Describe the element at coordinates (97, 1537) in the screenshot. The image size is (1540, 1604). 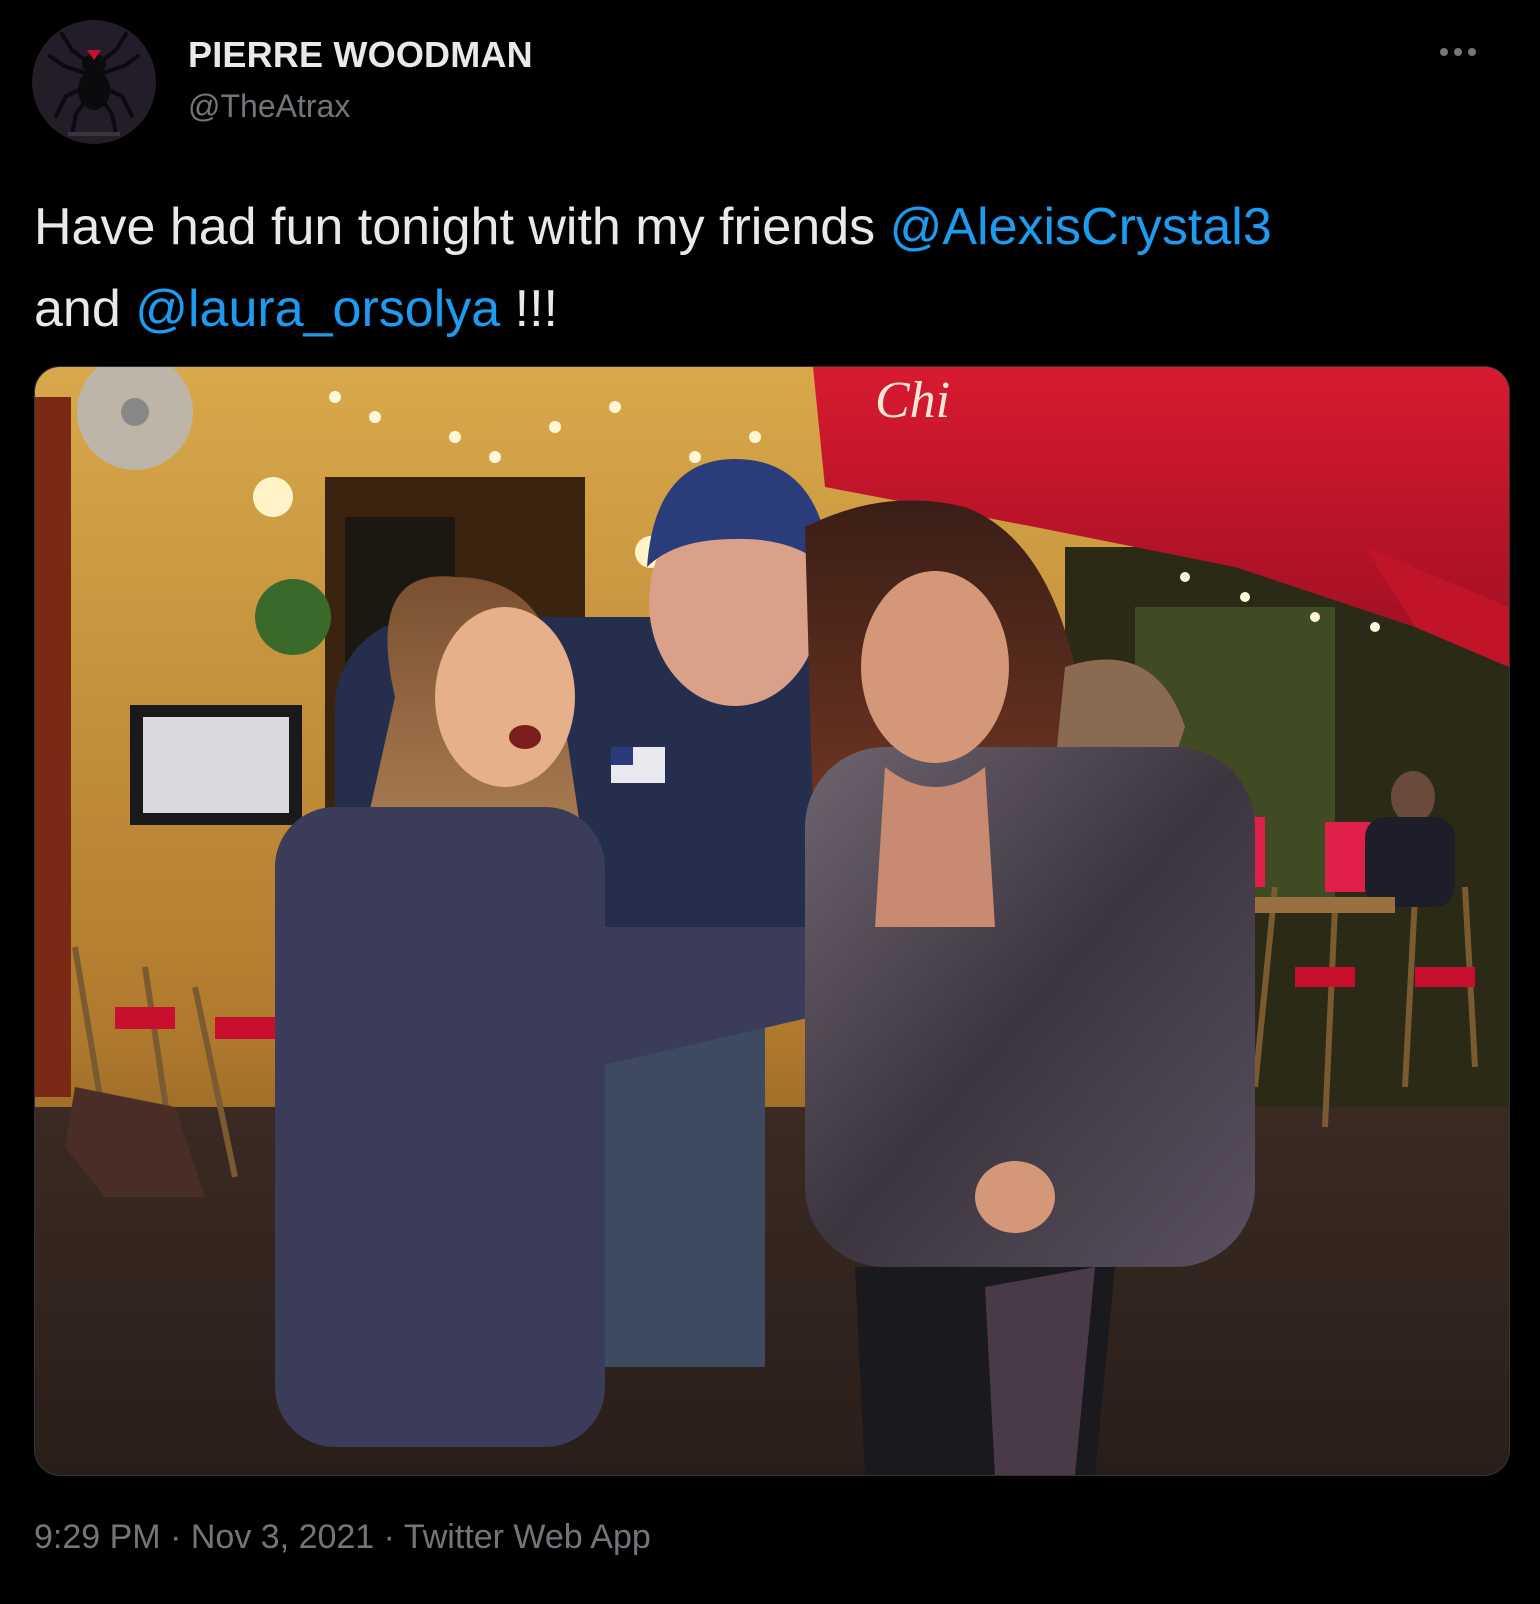
I see `tweet-time: 9:29 PM` at that location.